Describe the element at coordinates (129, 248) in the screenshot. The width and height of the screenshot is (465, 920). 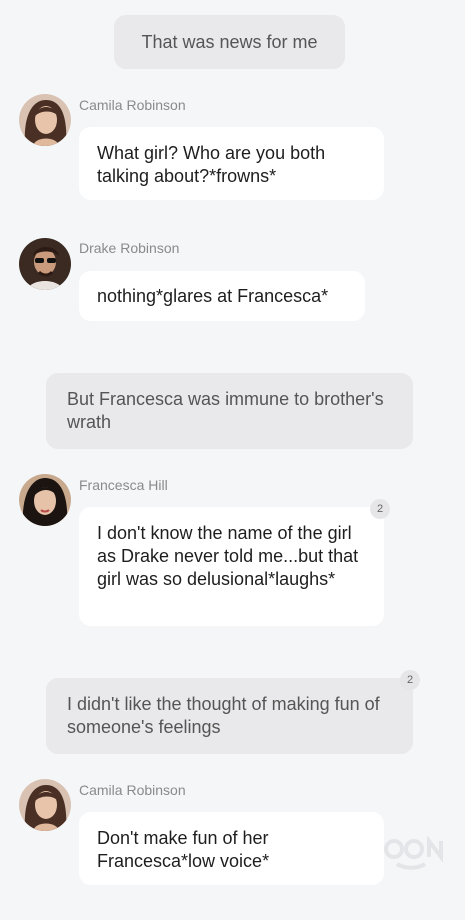
I see `author-name: Drake Robinson` at that location.